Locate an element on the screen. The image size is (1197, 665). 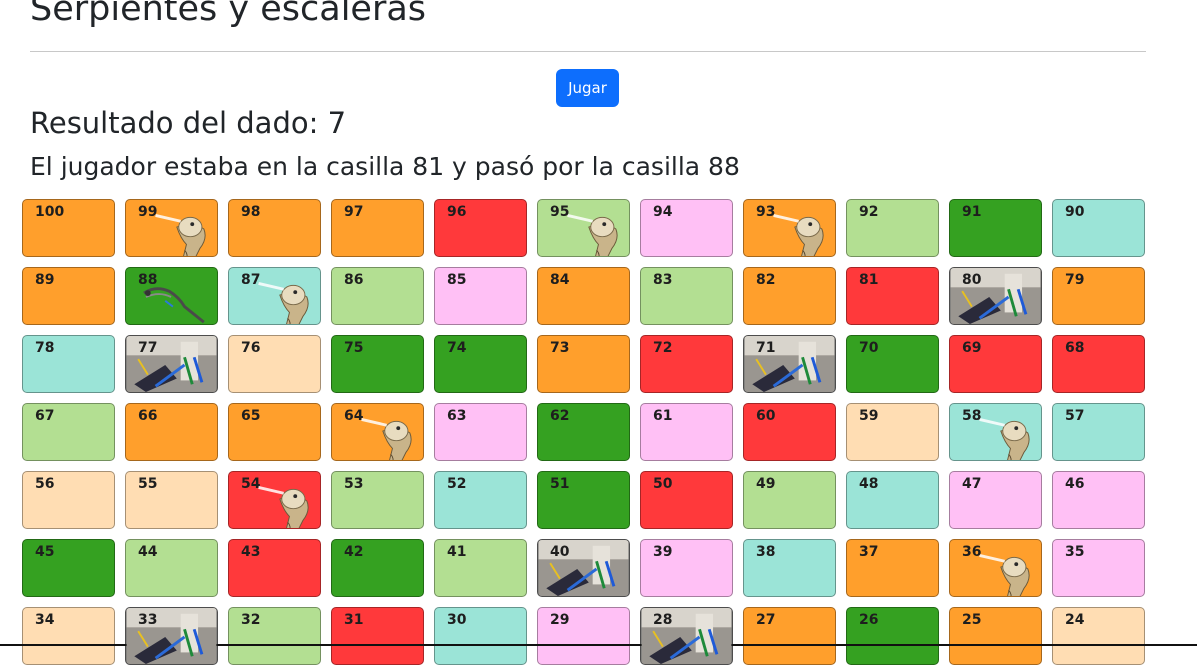
board-cell-60: 60 is located at coordinates (789, 432).